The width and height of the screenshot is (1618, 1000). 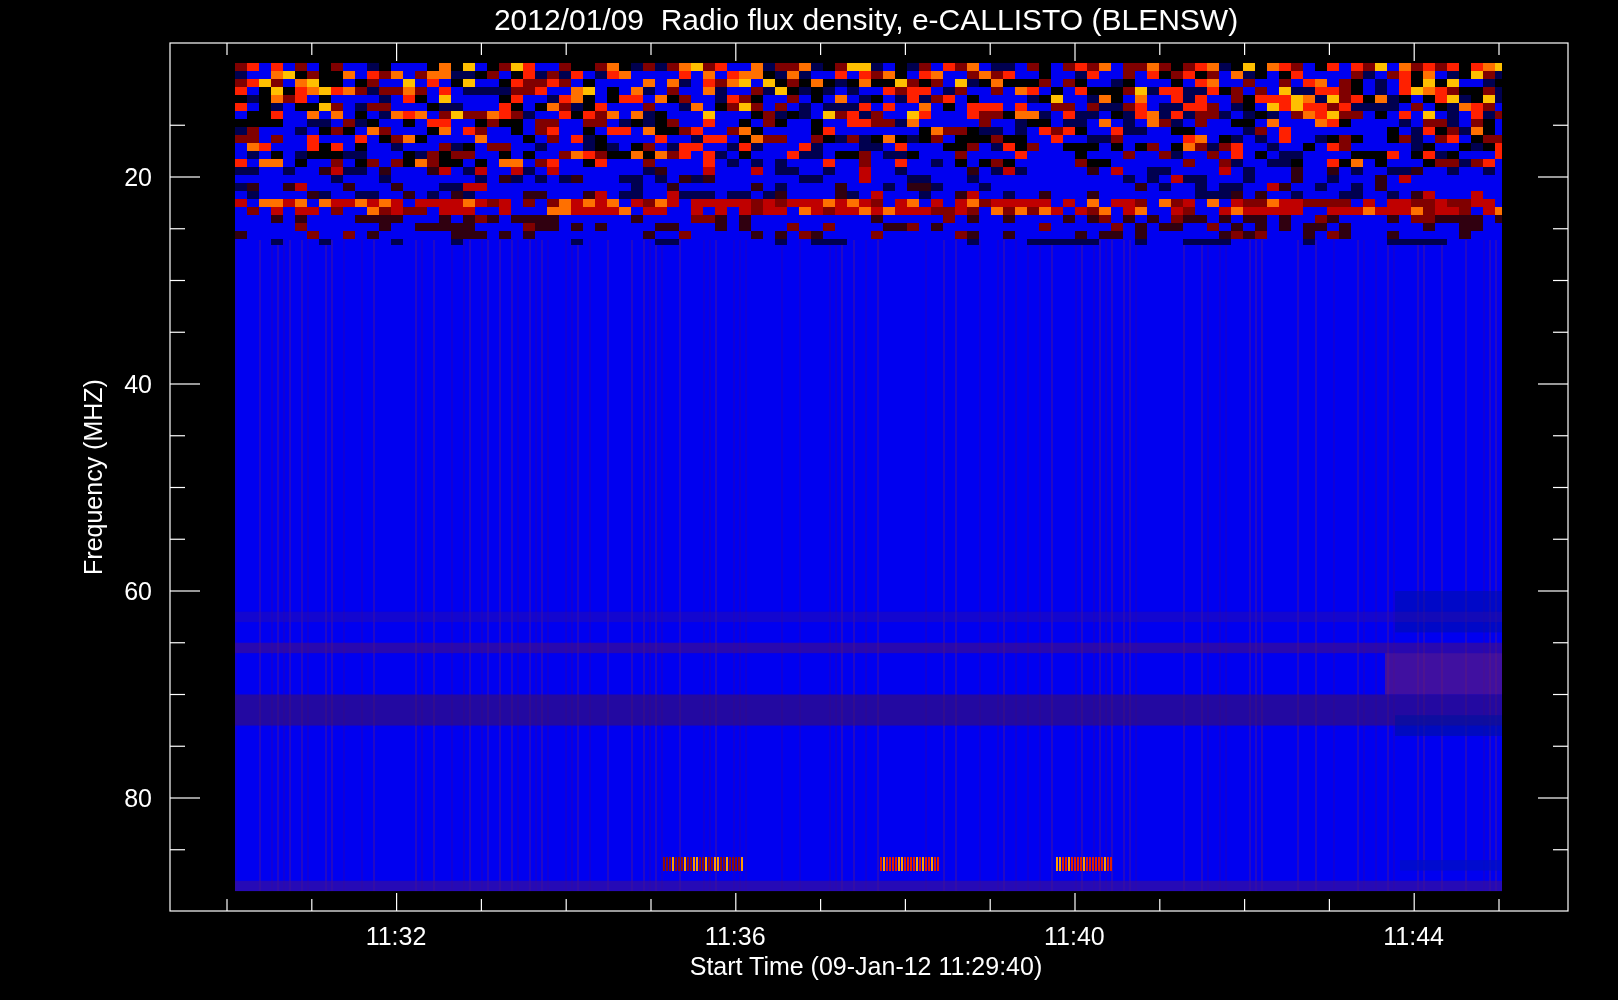 What do you see at coordinates (1413, 936) in the screenshot?
I see `x-tick-label: 11:44` at bounding box center [1413, 936].